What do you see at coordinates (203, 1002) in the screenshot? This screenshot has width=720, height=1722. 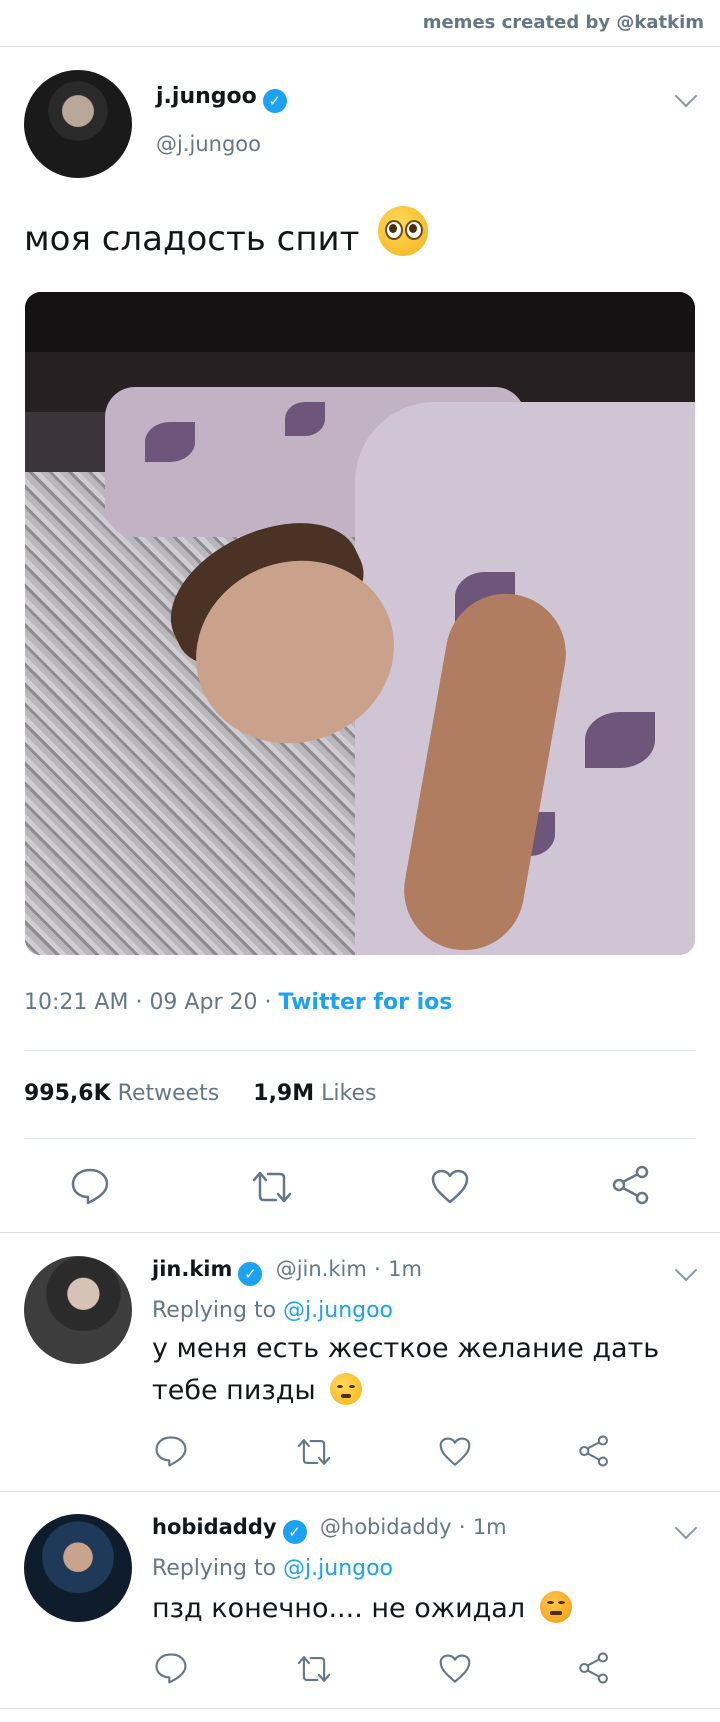 I see `tweet-date: 09 Apr 20` at bounding box center [203, 1002].